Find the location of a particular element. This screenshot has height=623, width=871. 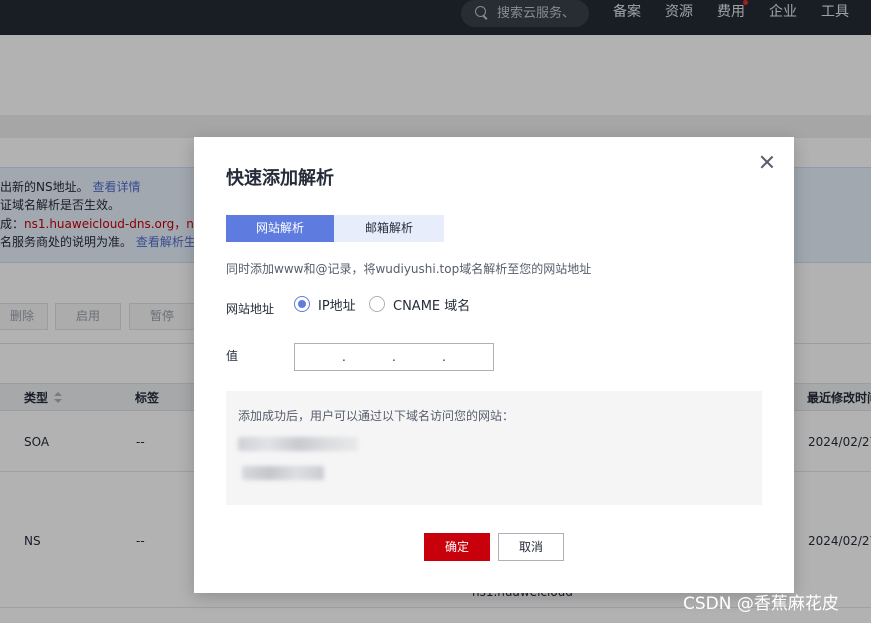

tab-website-resolution: 网站解析 is located at coordinates (280, 228).